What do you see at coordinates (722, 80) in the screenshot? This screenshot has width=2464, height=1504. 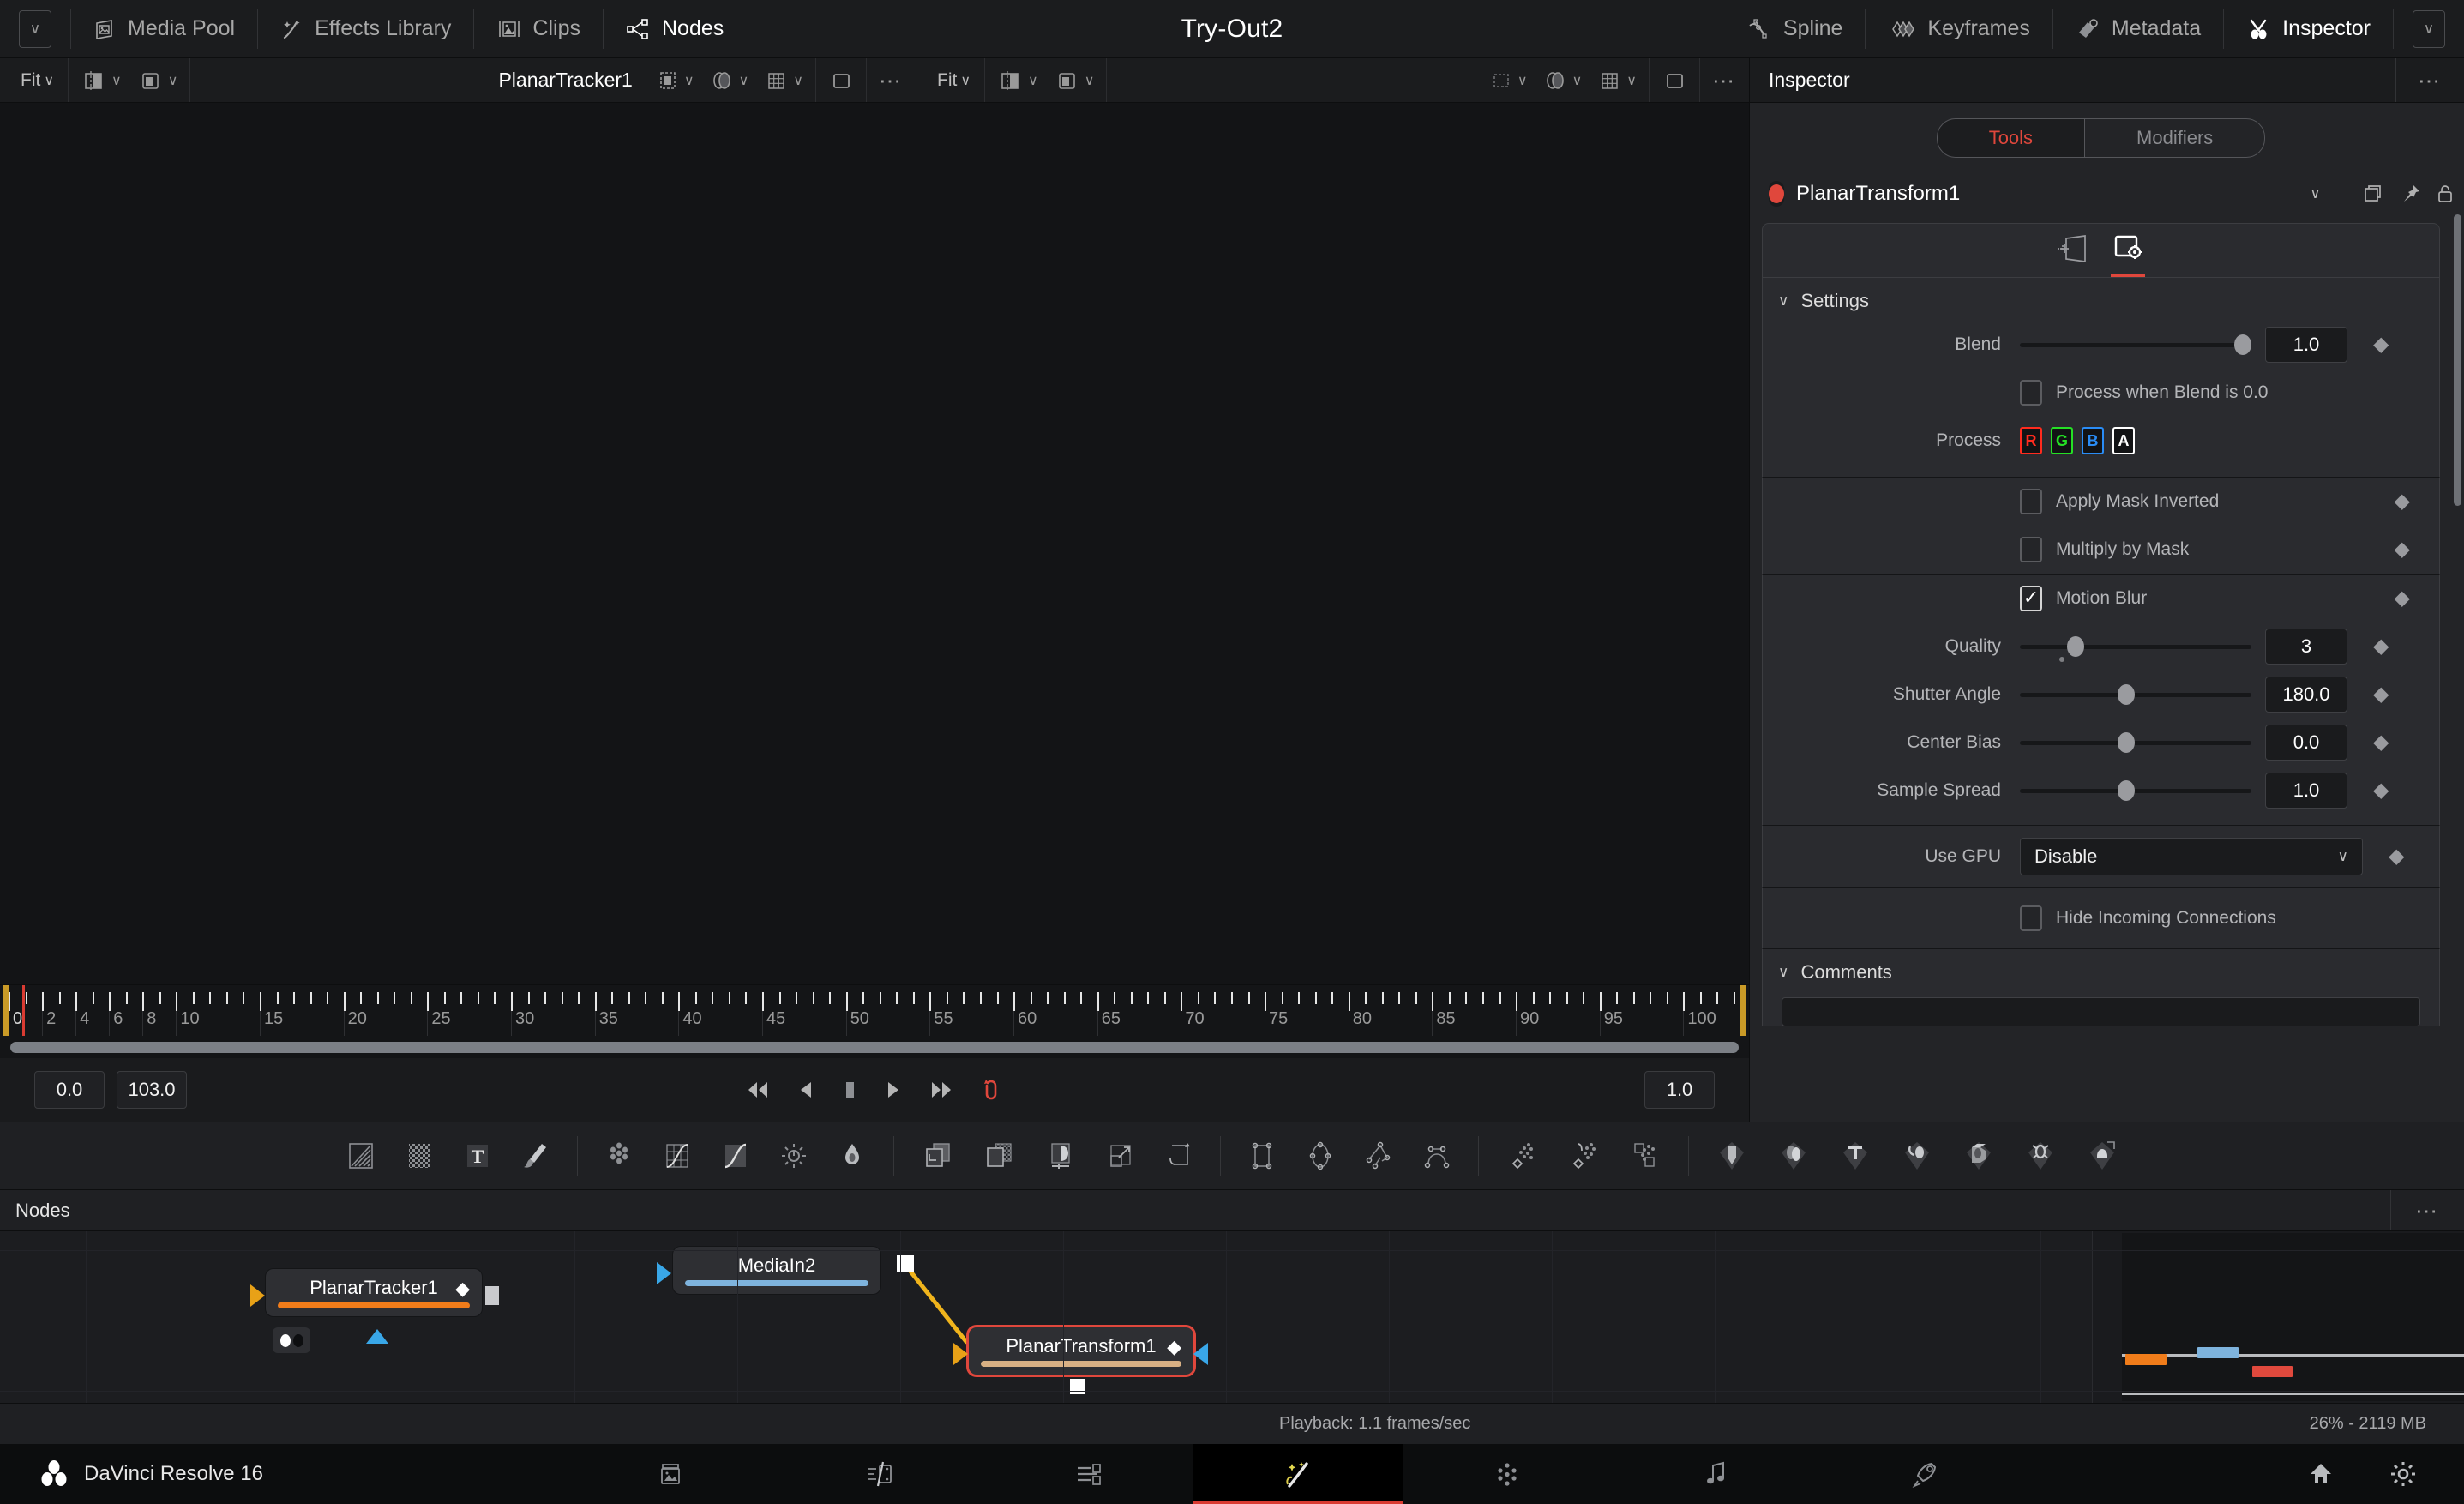 I see `color-channel-icon` at bounding box center [722, 80].